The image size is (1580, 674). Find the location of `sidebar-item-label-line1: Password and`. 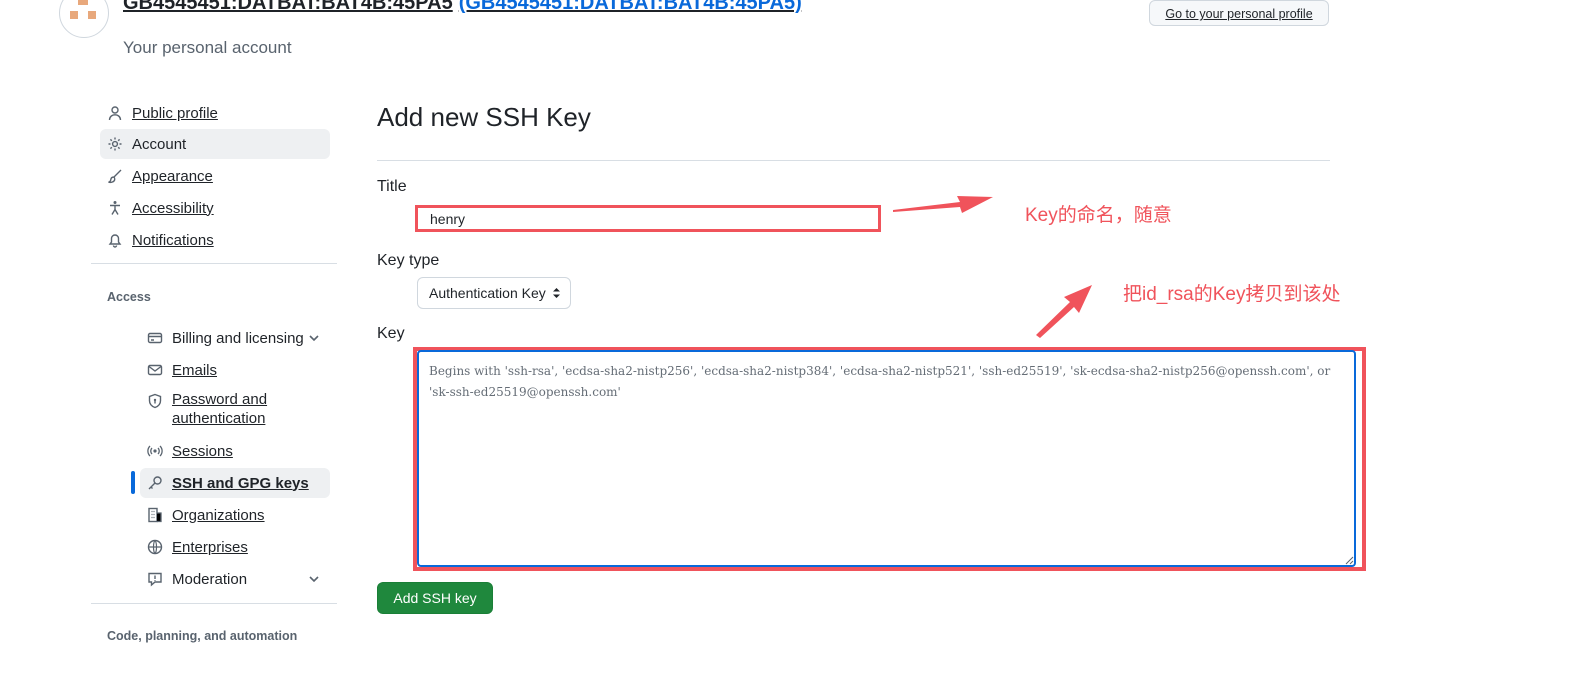

sidebar-item-label-line1: Password and is located at coordinates (220, 399).